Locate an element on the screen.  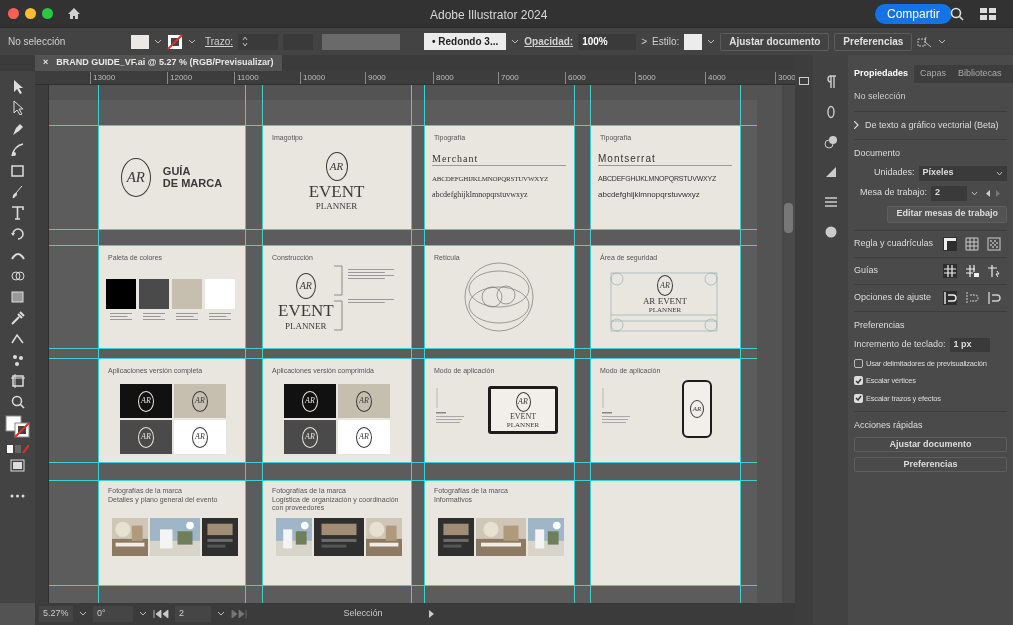
quick-action-button: Ajustar documento is located at coordinates (930, 445).